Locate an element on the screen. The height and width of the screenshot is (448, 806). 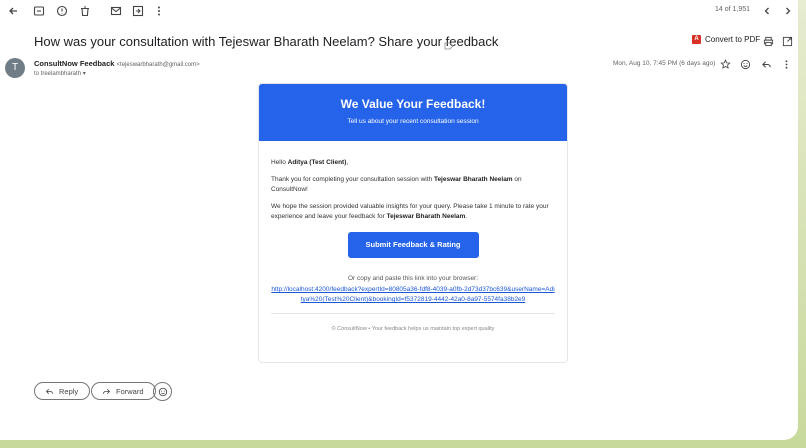
greeting-prefix: Hello is located at coordinates (279, 162).